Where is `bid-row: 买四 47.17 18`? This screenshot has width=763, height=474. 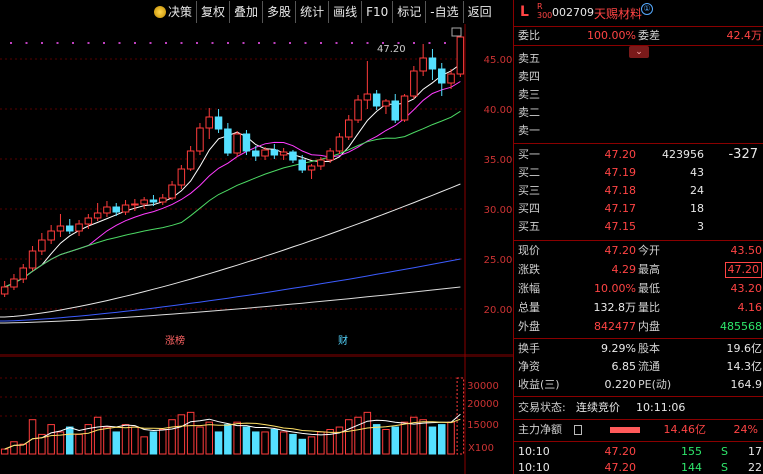 bid-row: 买四 47.17 18 is located at coordinates (638, 209).